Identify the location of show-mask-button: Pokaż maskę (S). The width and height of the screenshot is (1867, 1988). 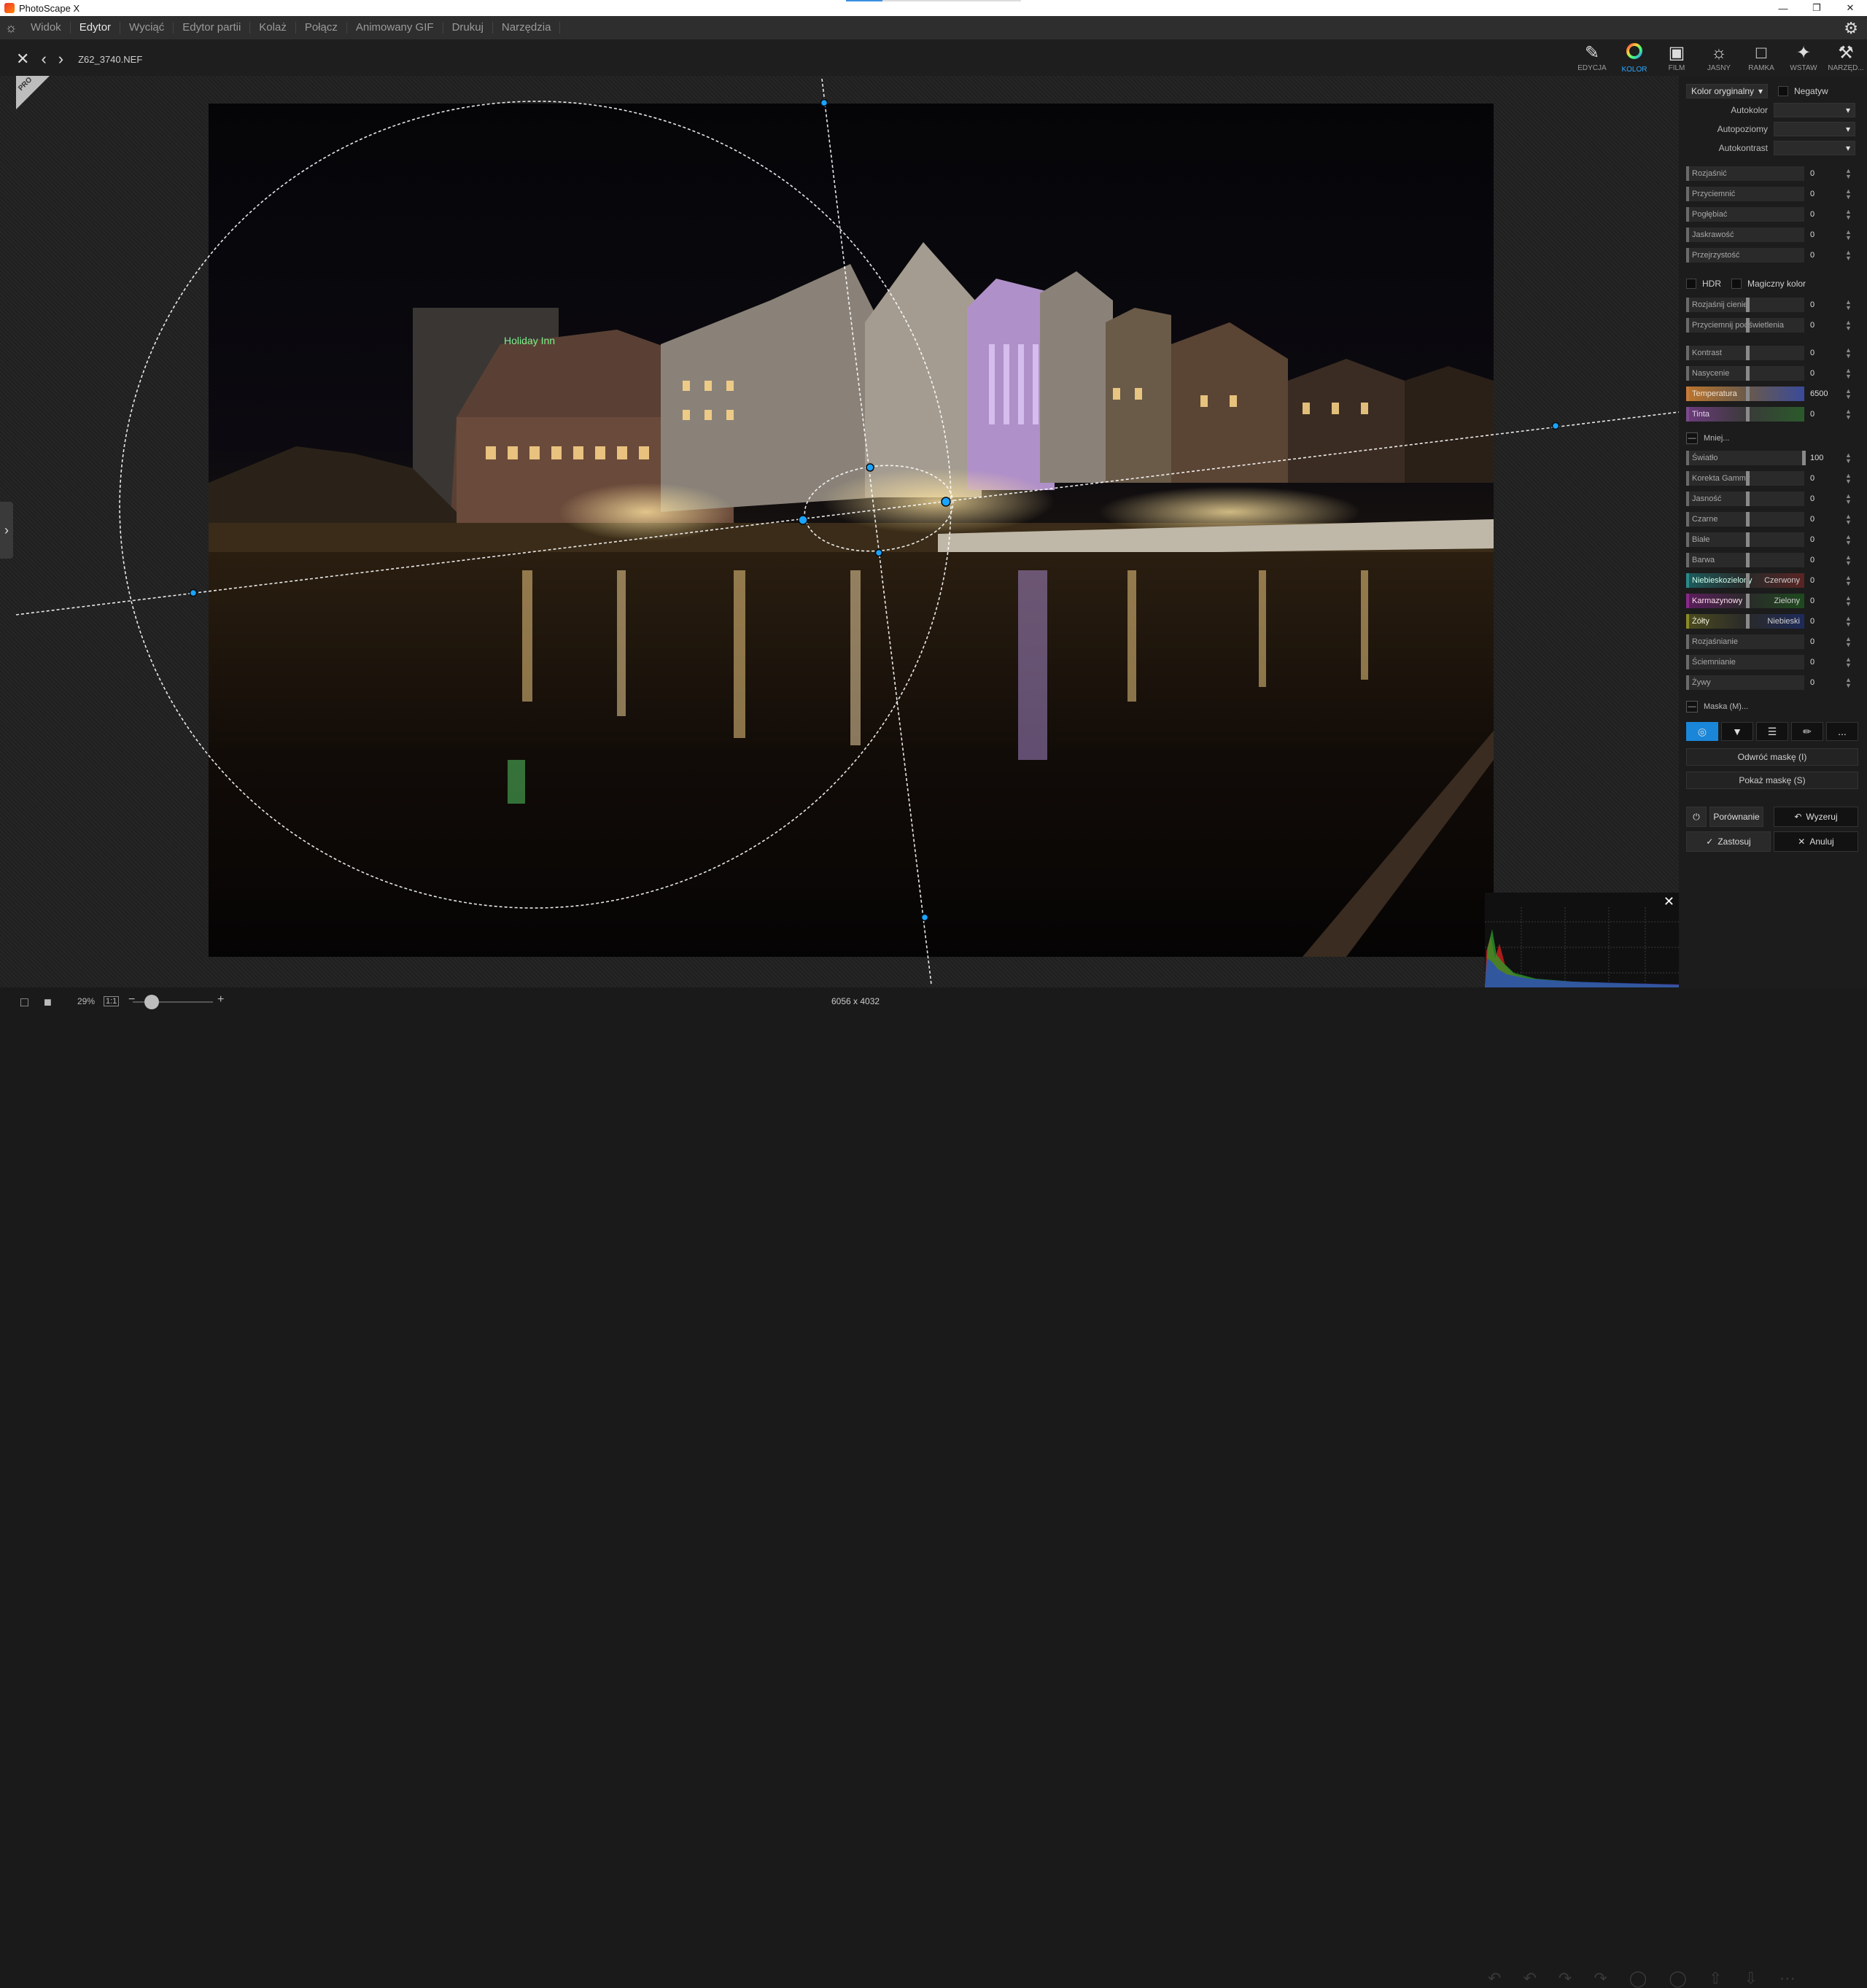
(1772, 780).